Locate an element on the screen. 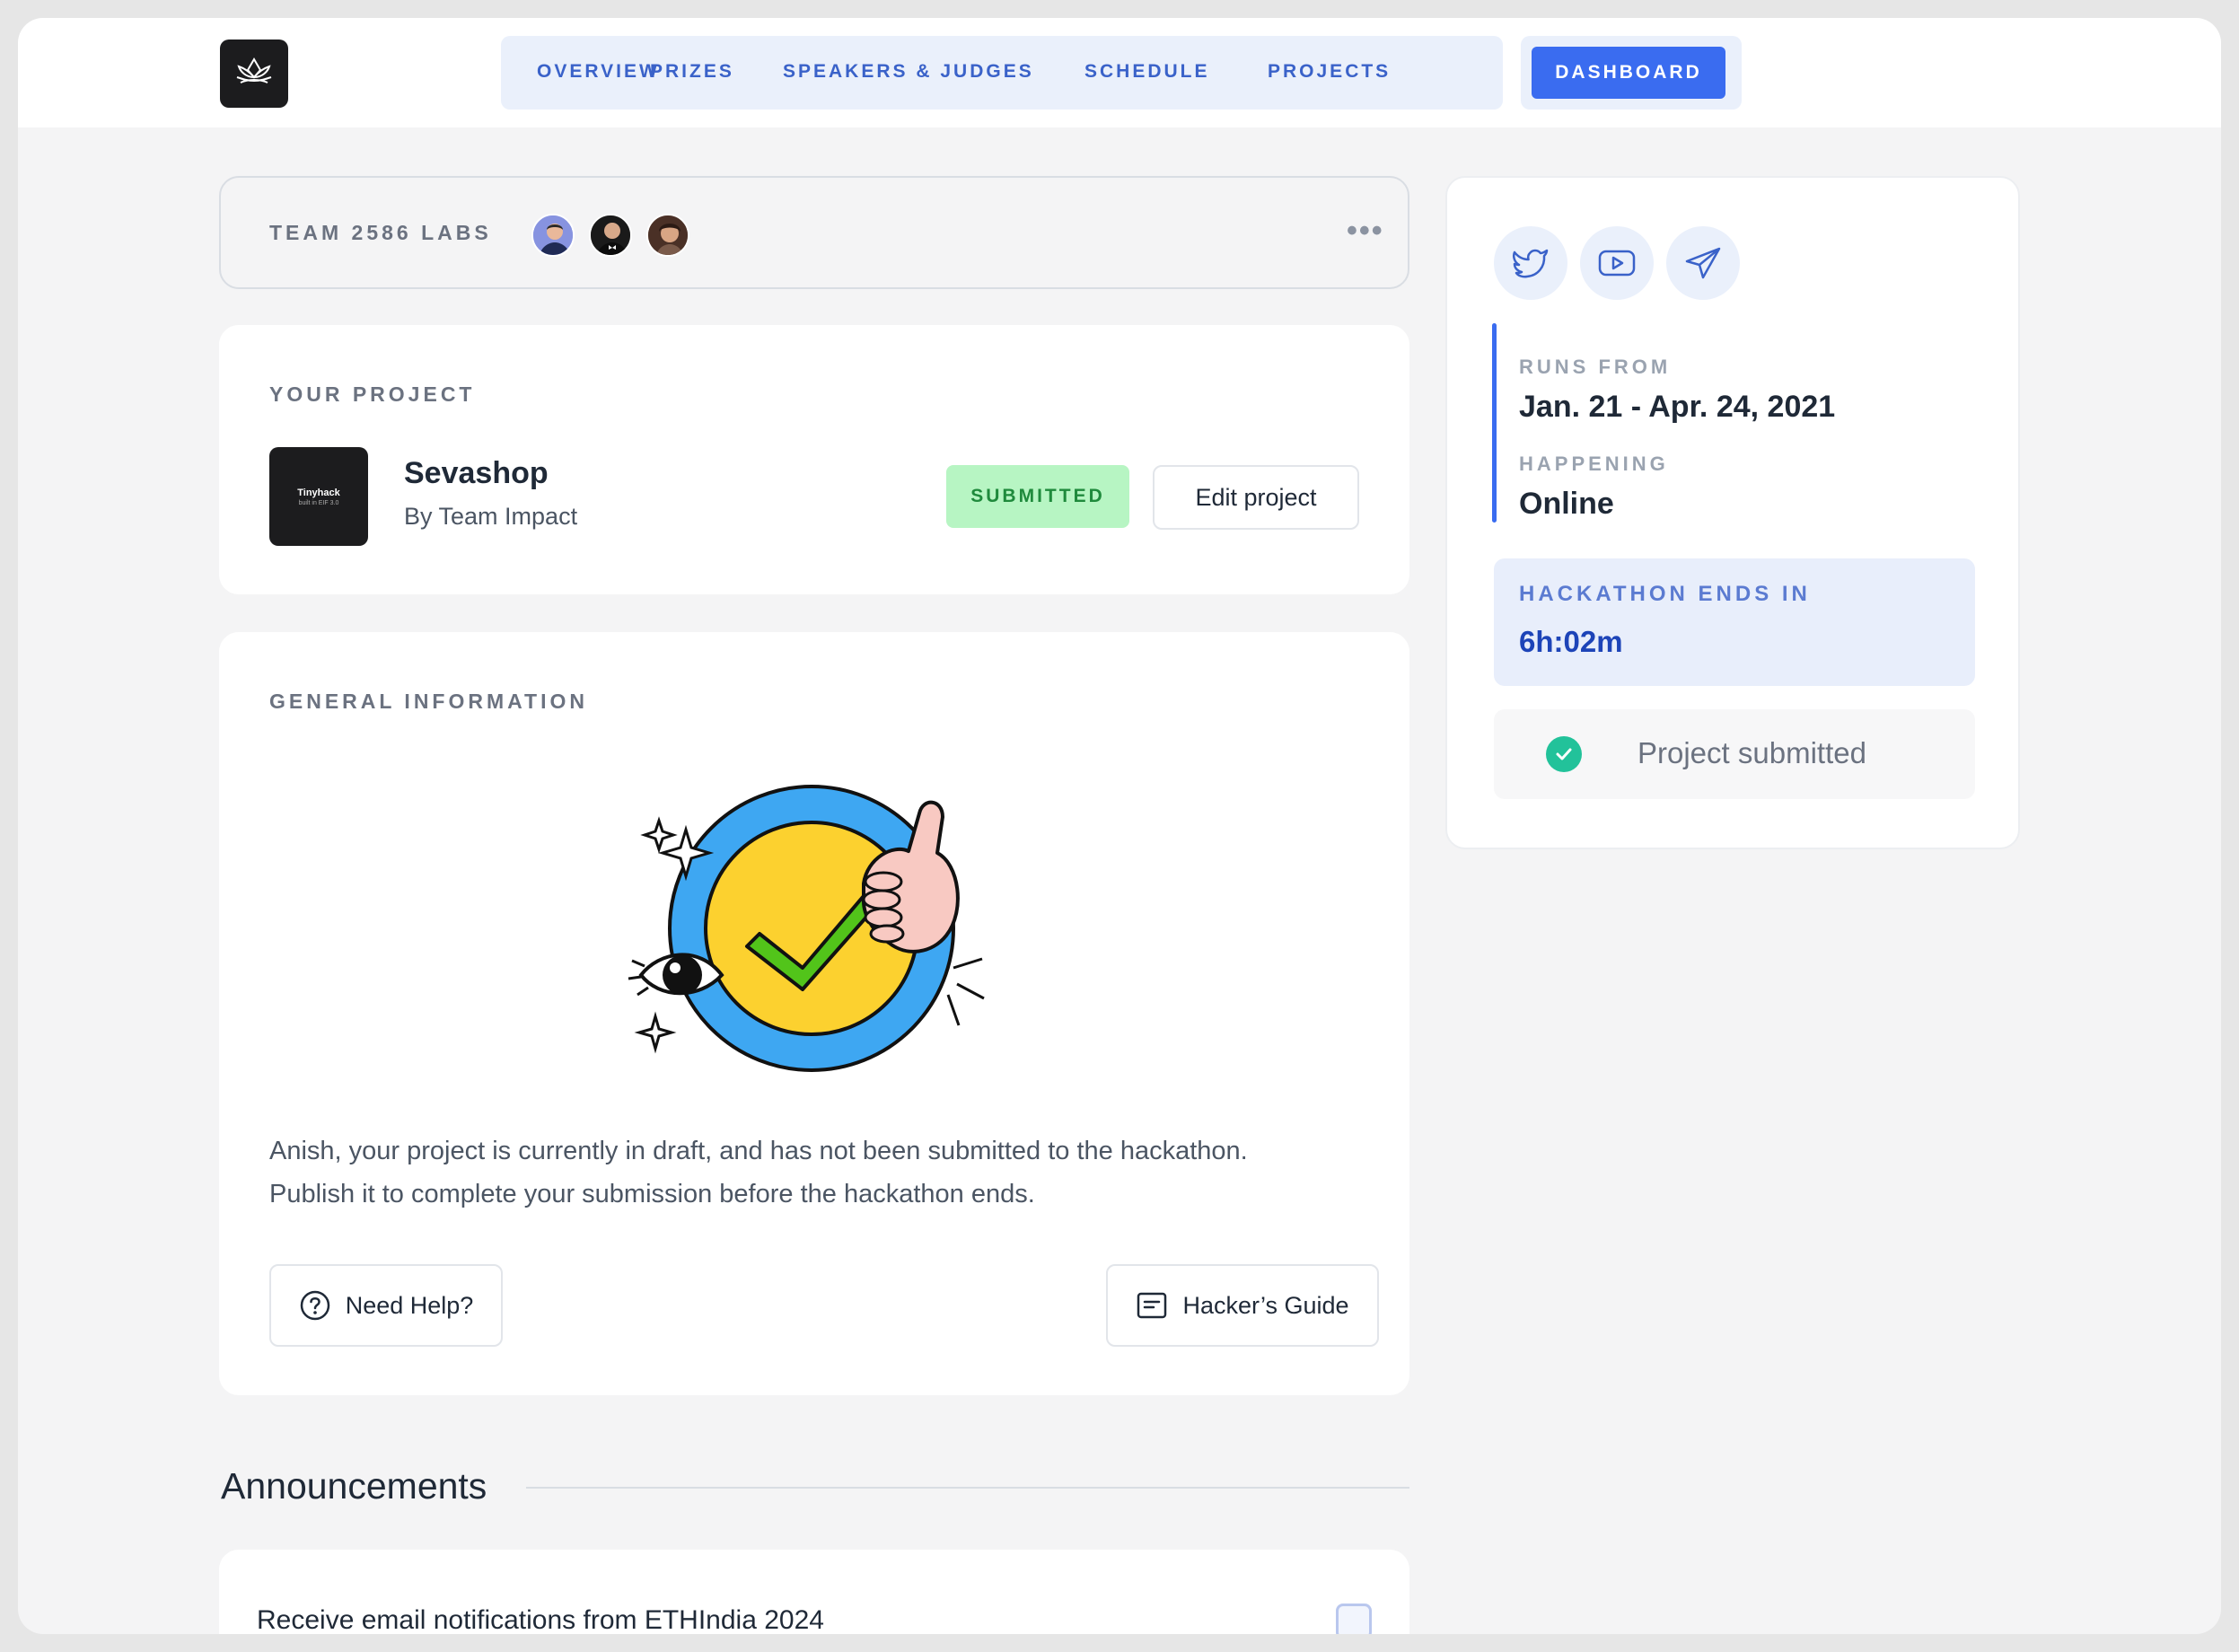 The image size is (2239, 1652). thumbnail-subtitle: built in EIF 3.0 is located at coordinates (318, 502).